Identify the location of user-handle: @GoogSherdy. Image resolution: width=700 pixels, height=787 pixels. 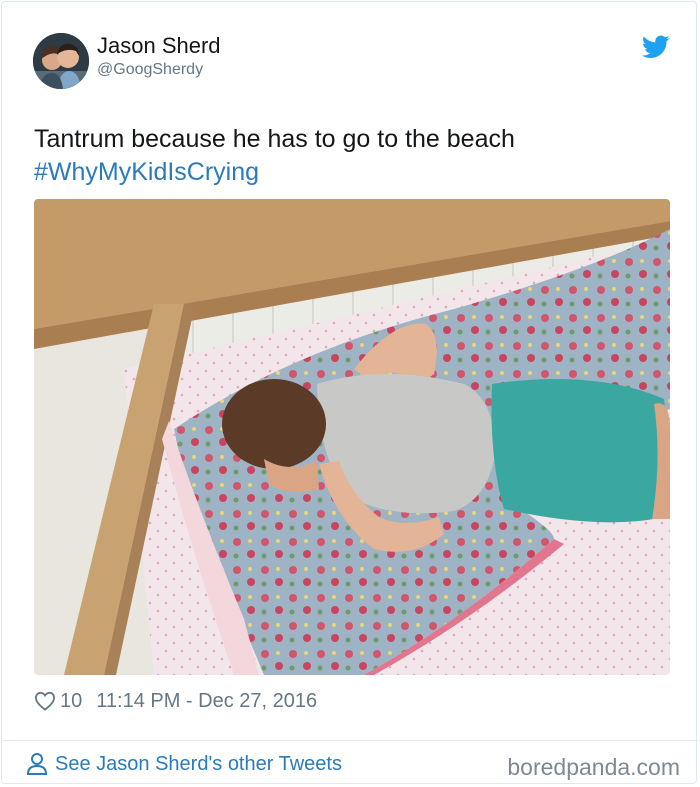
(150, 70).